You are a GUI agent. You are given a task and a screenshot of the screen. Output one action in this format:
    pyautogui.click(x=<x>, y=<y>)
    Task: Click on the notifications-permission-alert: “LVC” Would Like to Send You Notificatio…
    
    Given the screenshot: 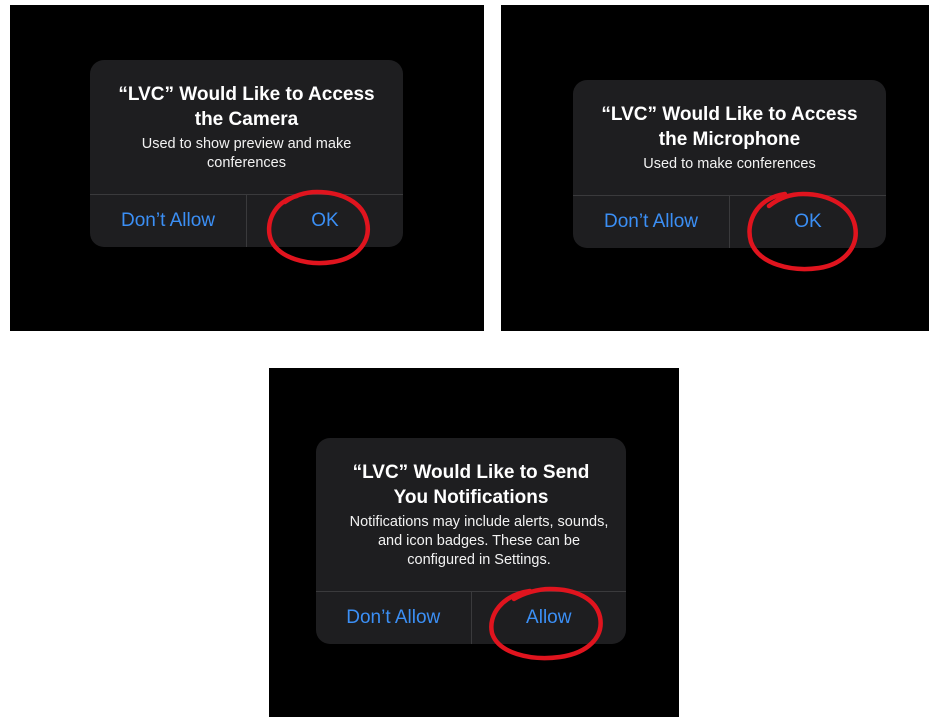 What is the action you would take?
    pyautogui.click(x=471, y=541)
    